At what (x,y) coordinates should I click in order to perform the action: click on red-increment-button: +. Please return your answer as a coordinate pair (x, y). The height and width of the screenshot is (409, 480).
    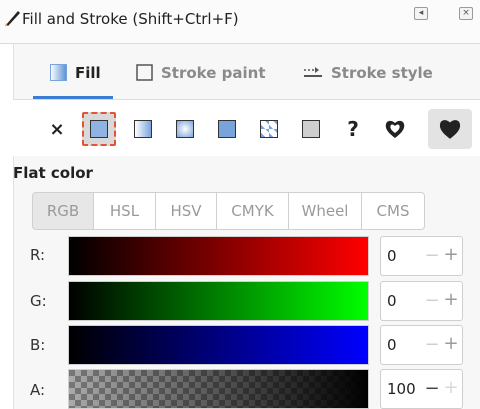
    Looking at the image, I should click on (451, 254).